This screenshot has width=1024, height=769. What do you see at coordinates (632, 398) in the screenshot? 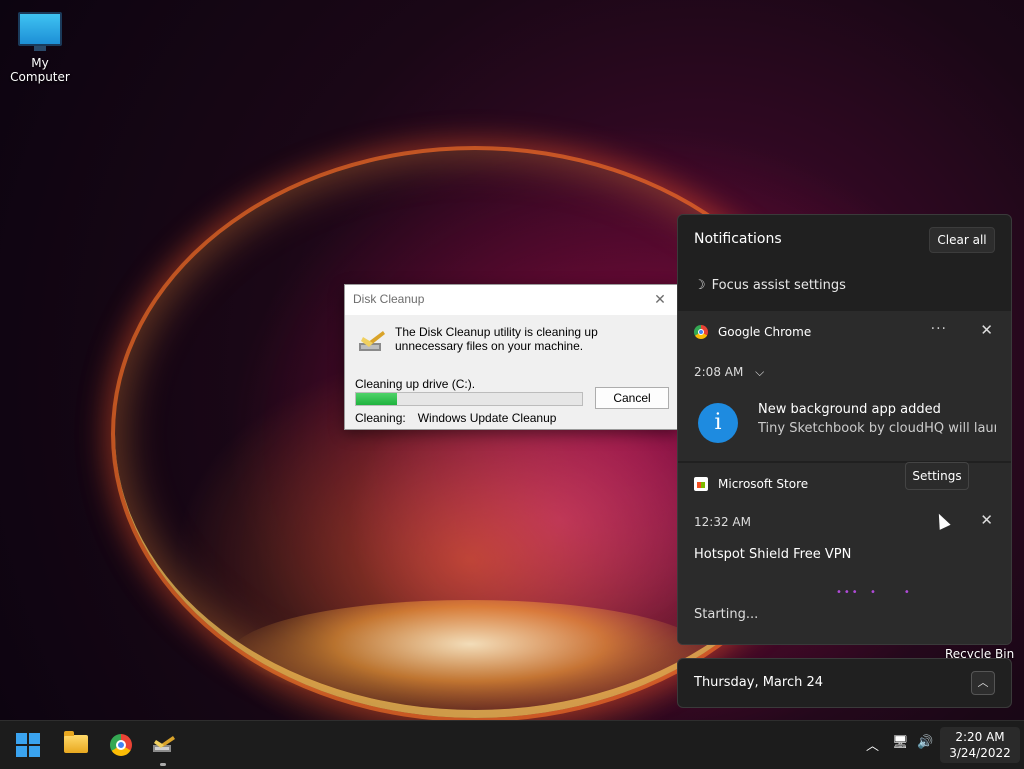
I see `cancel-button: Cancel` at bounding box center [632, 398].